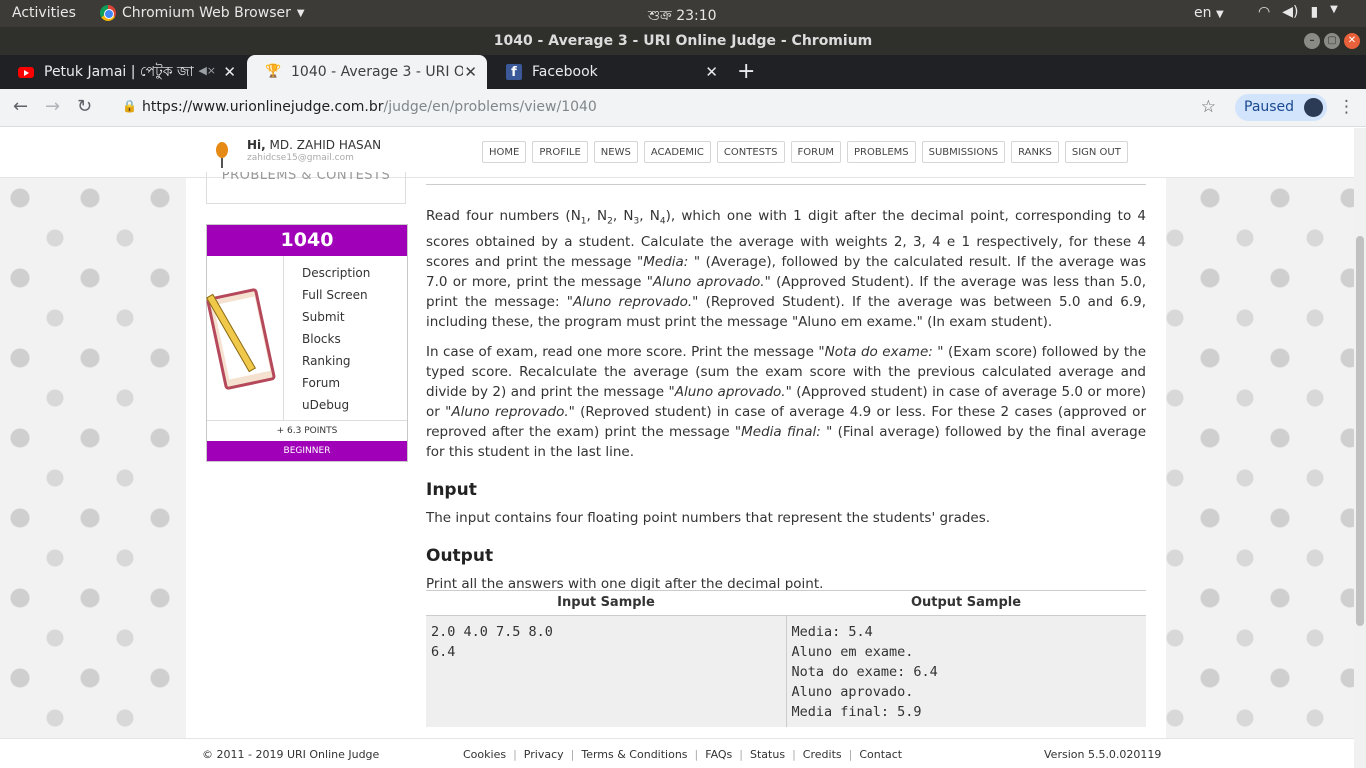 The height and width of the screenshot is (768, 1366). I want to click on app-menu-label: Chromium Web Browser, so click(206, 13).